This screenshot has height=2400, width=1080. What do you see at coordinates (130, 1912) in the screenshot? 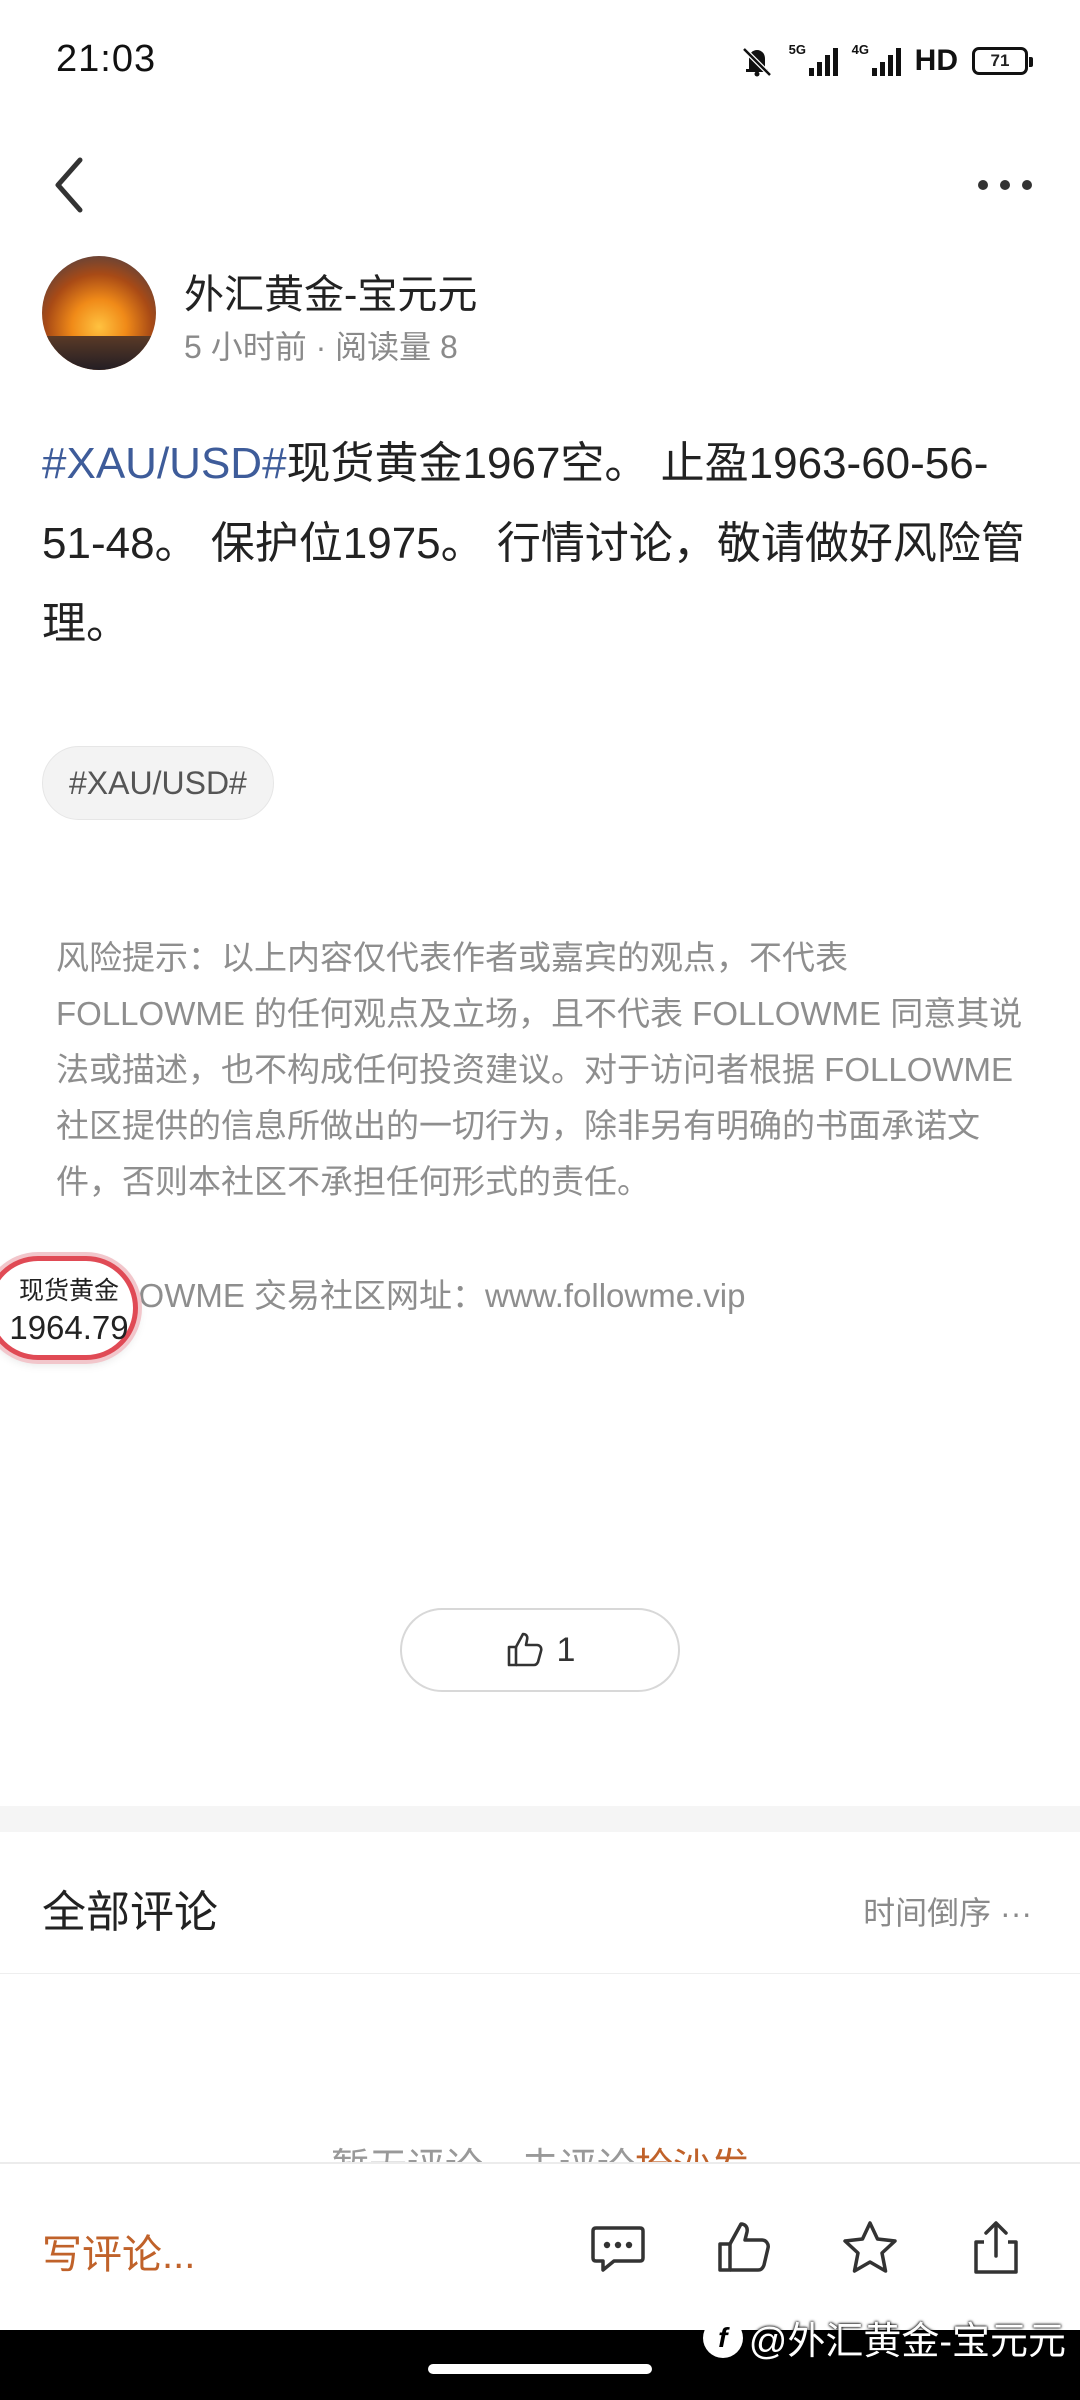
I see `comments-title: 全部评论` at bounding box center [130, 1912].